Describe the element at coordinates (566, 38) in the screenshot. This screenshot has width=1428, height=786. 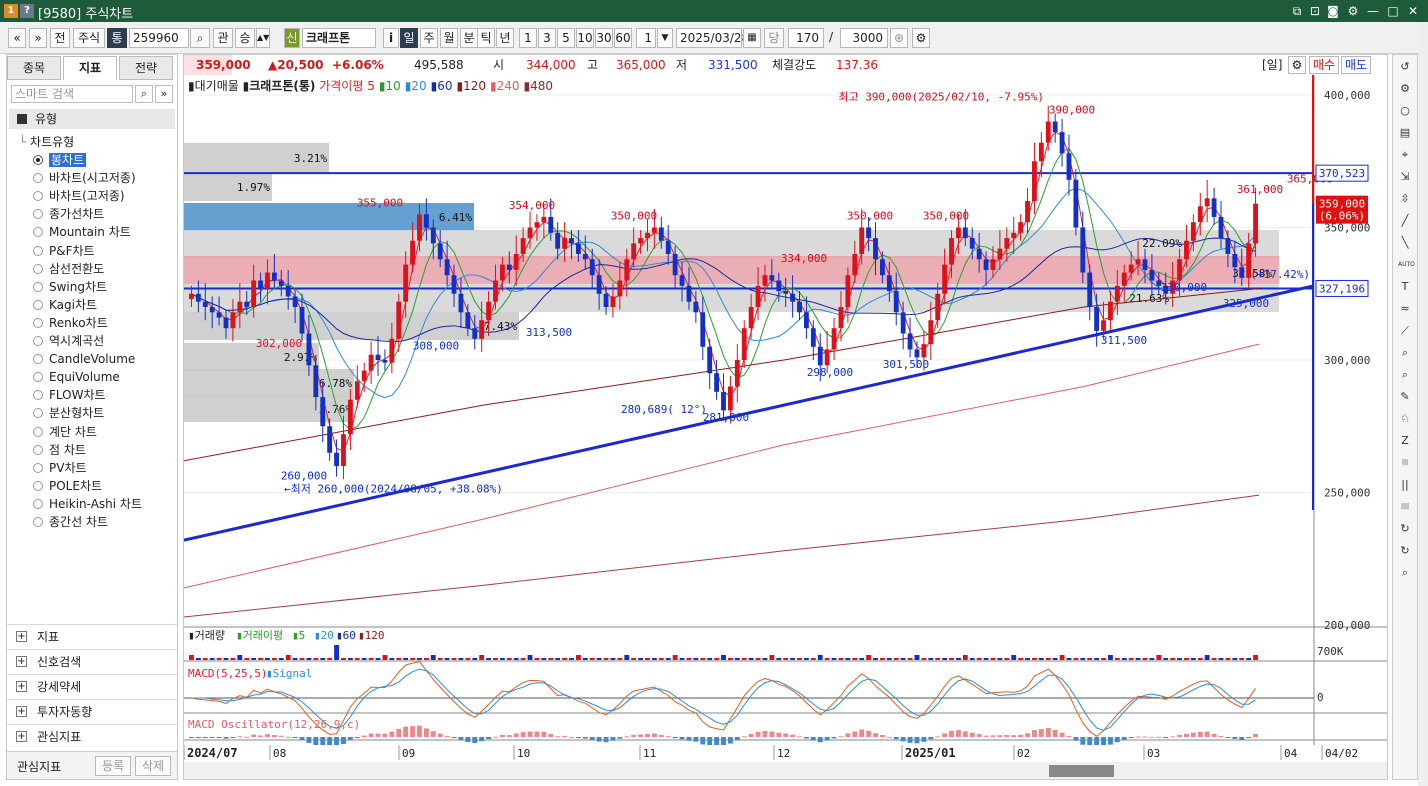
I see `minute-5: 5` at that location.